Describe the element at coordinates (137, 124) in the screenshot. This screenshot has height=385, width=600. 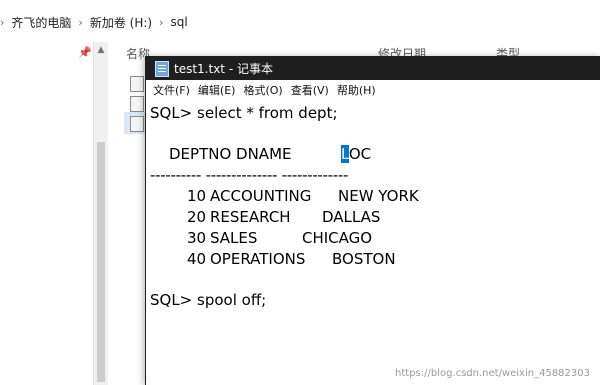
I see `text-file-icon` at that location.